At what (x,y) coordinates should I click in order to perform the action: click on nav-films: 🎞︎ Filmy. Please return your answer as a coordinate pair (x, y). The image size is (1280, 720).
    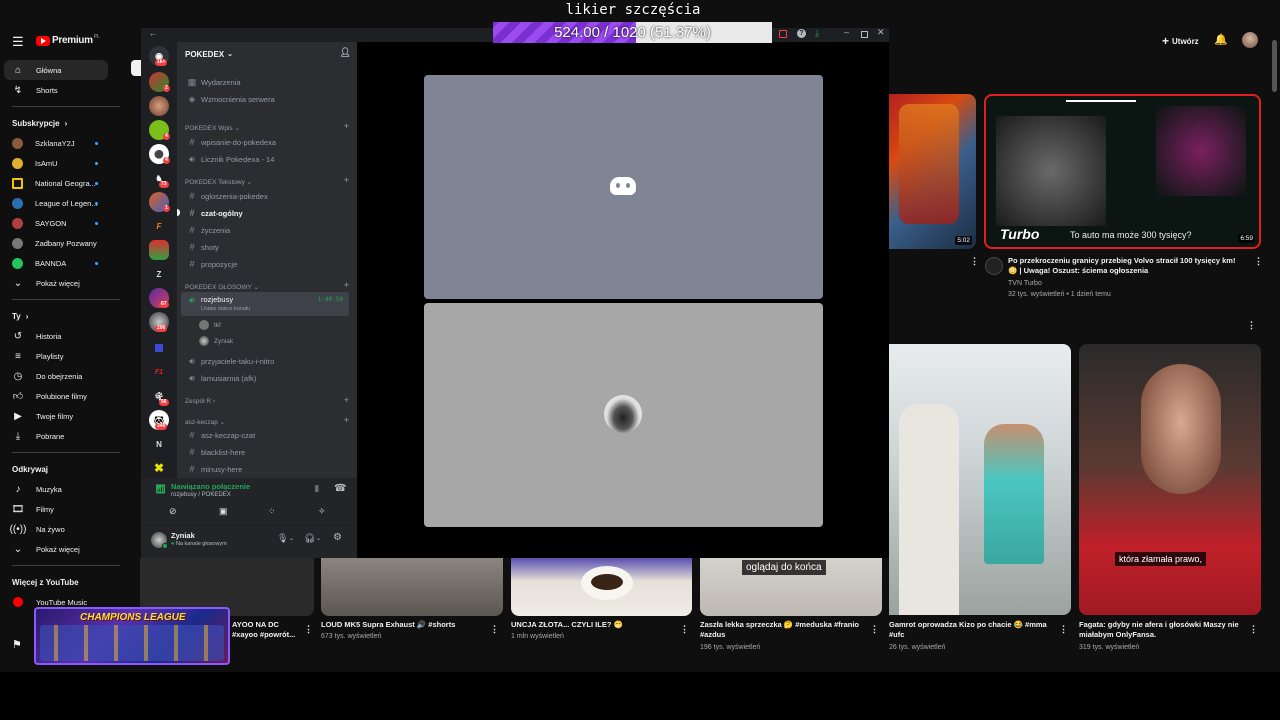
    Looking at the image, I should click on (66, 509).